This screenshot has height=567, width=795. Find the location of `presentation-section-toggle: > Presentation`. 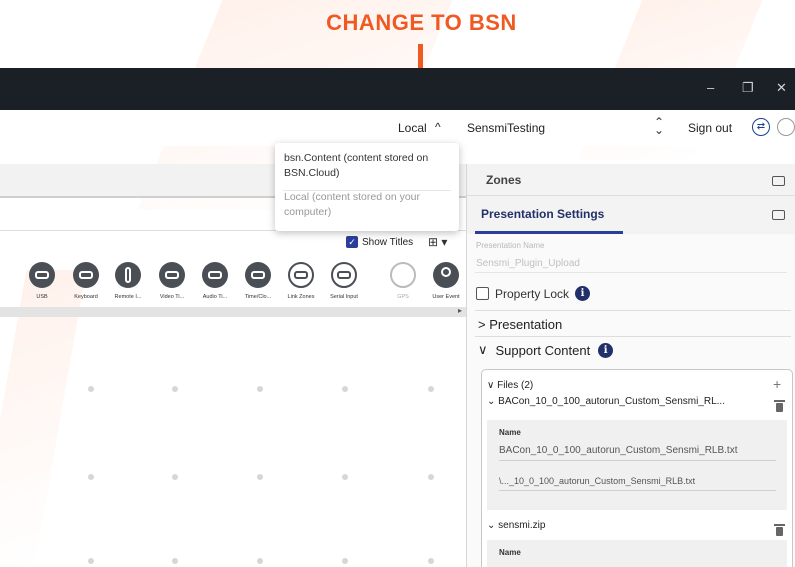

presentation-section-toggle: > Presentation is located at coordinates (520, 324).